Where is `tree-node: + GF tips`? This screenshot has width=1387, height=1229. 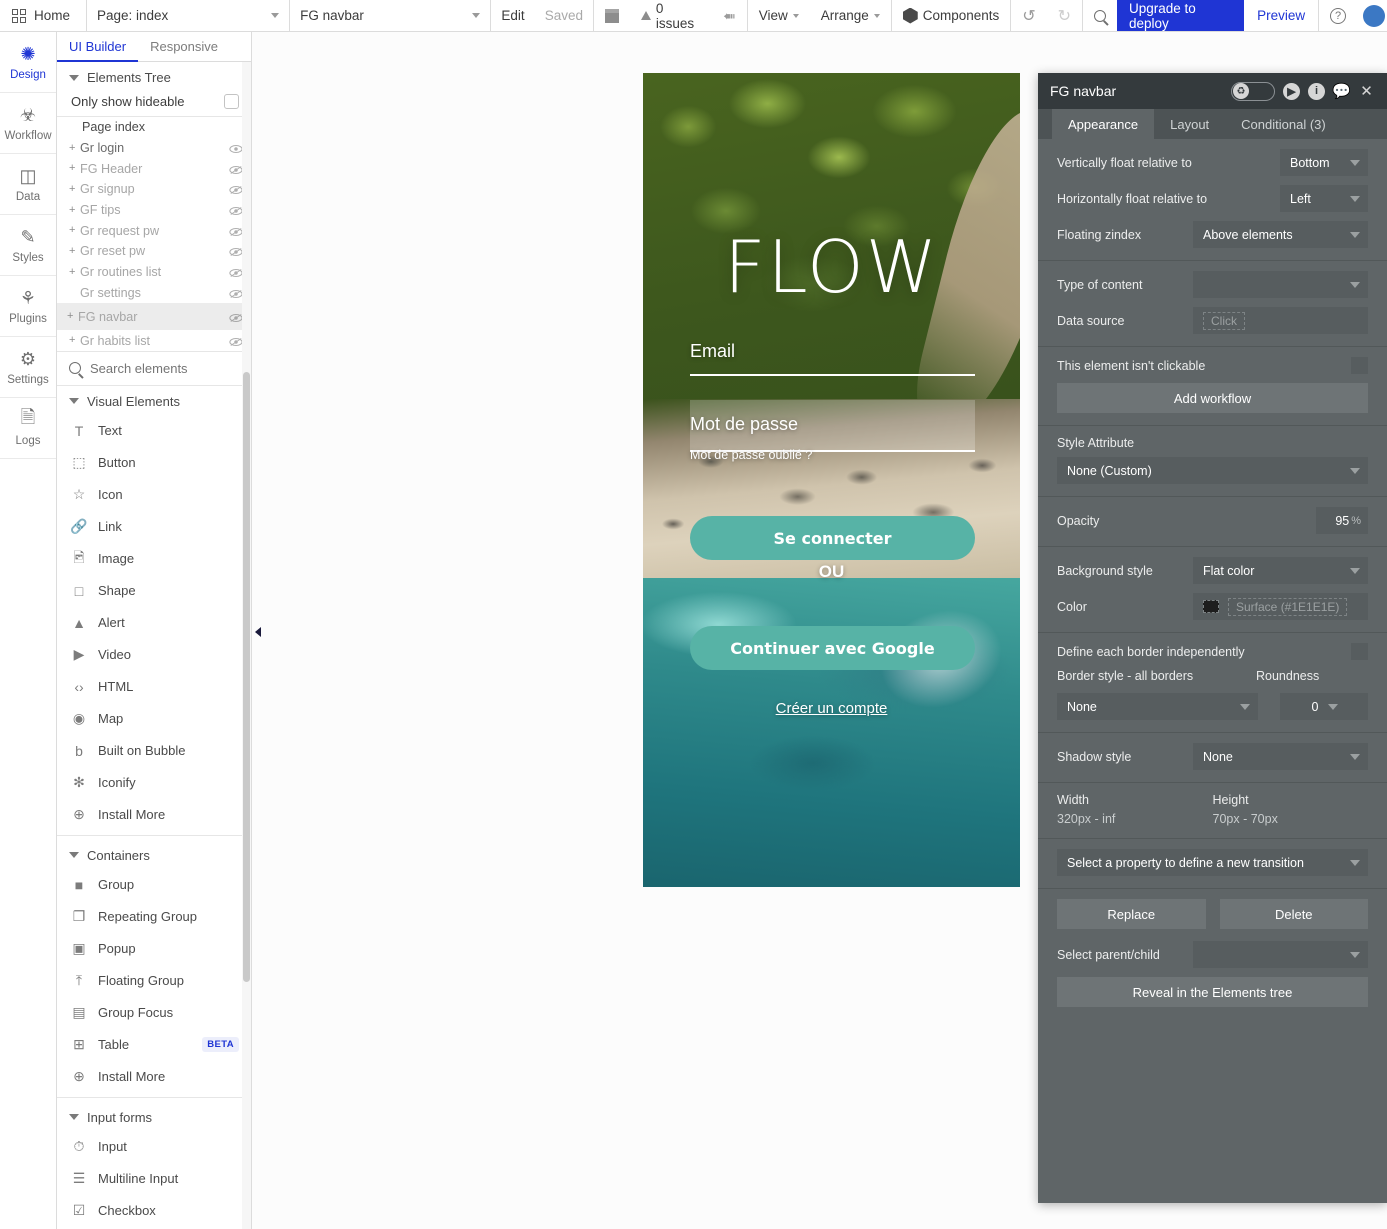
tree-node: + GF tips is located at coordinates (154, 210).